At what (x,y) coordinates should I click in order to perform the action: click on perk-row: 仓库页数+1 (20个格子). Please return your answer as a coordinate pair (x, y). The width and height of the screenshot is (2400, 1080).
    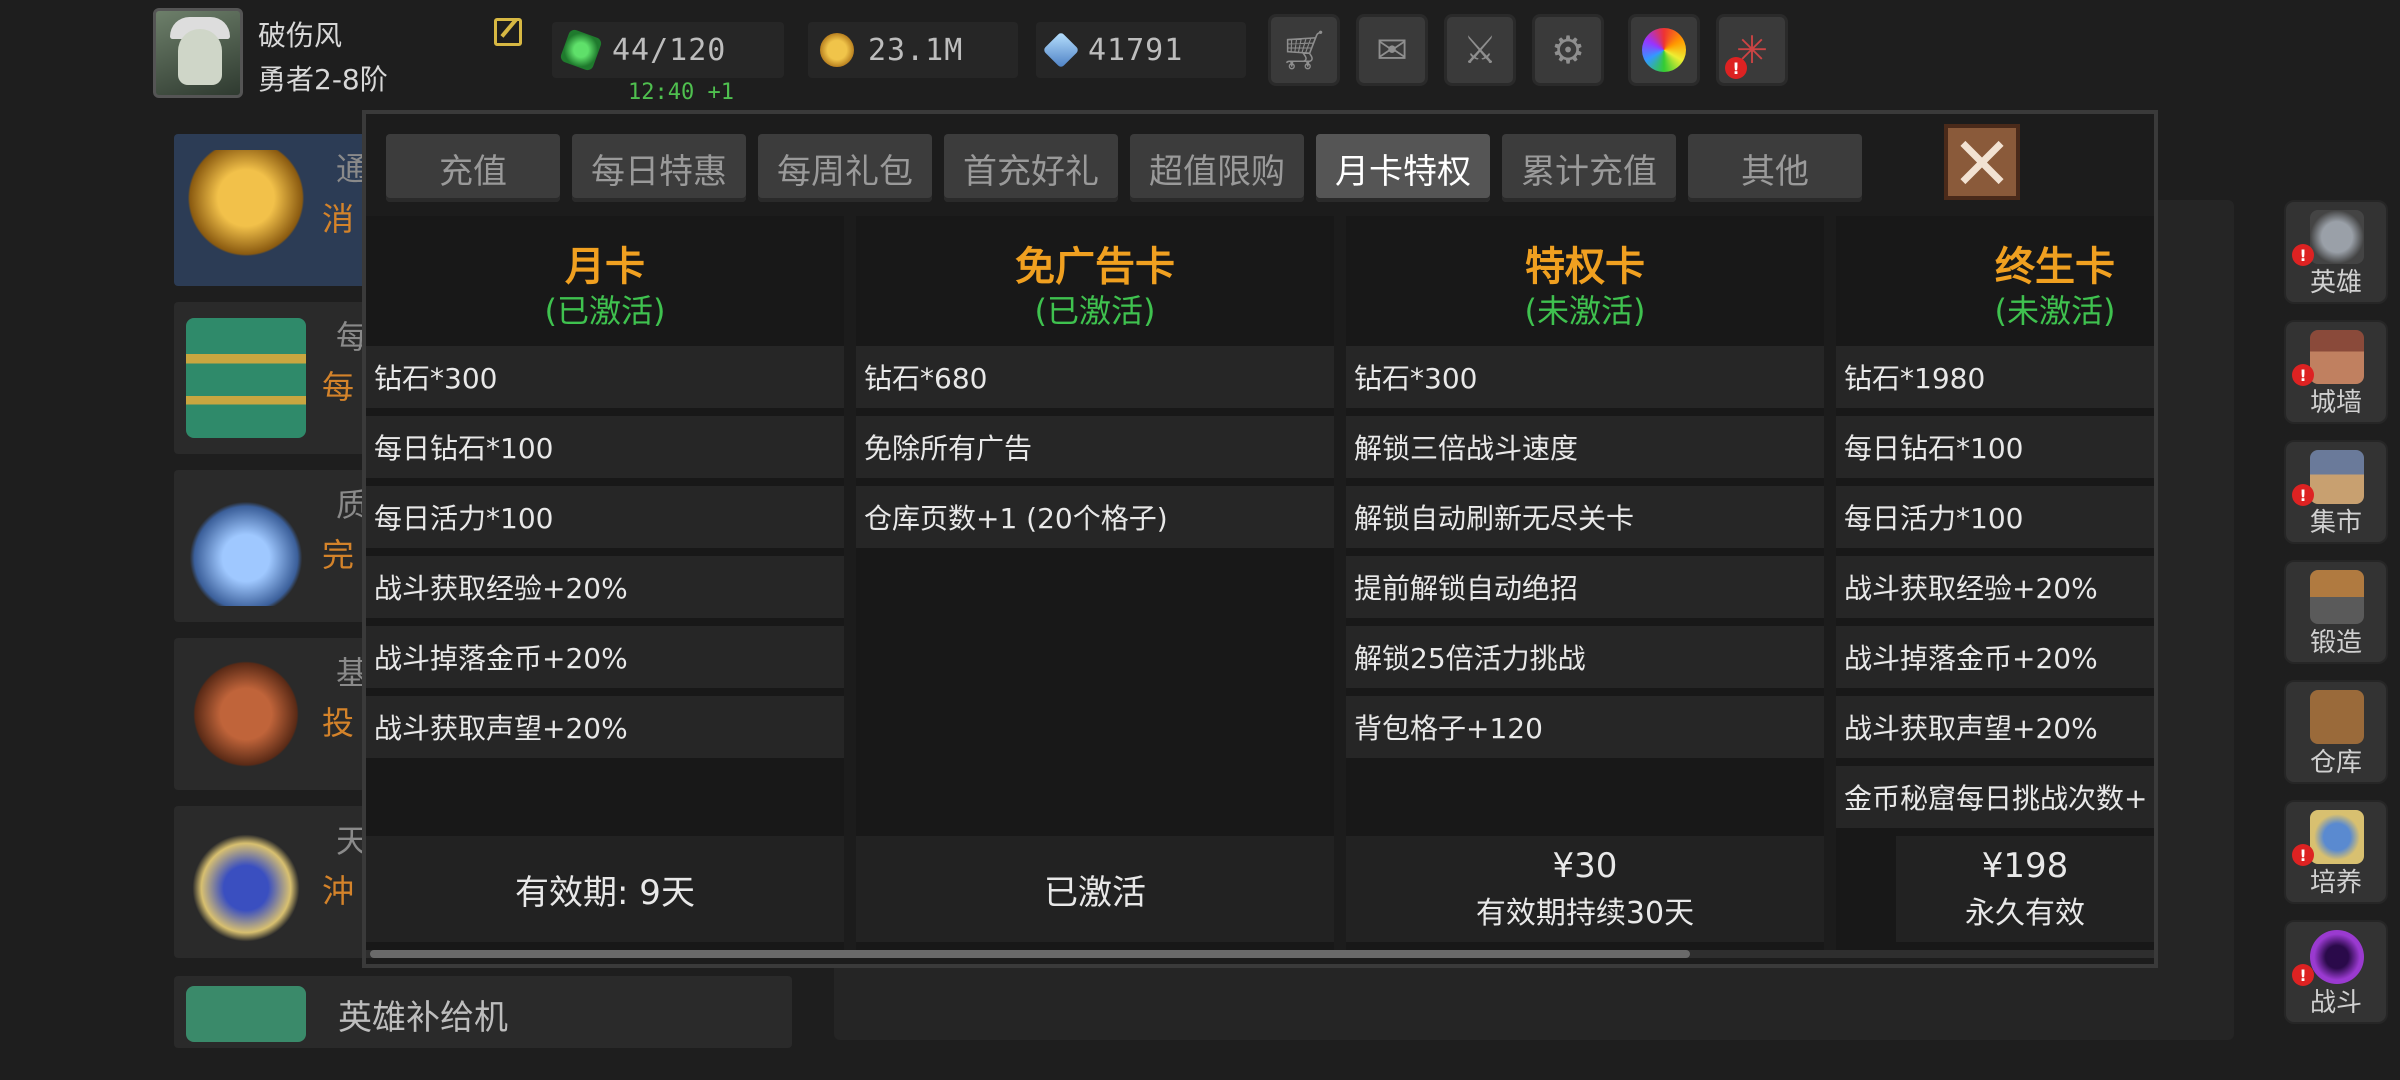
    Looking at the image, I should click on (1095, 517).